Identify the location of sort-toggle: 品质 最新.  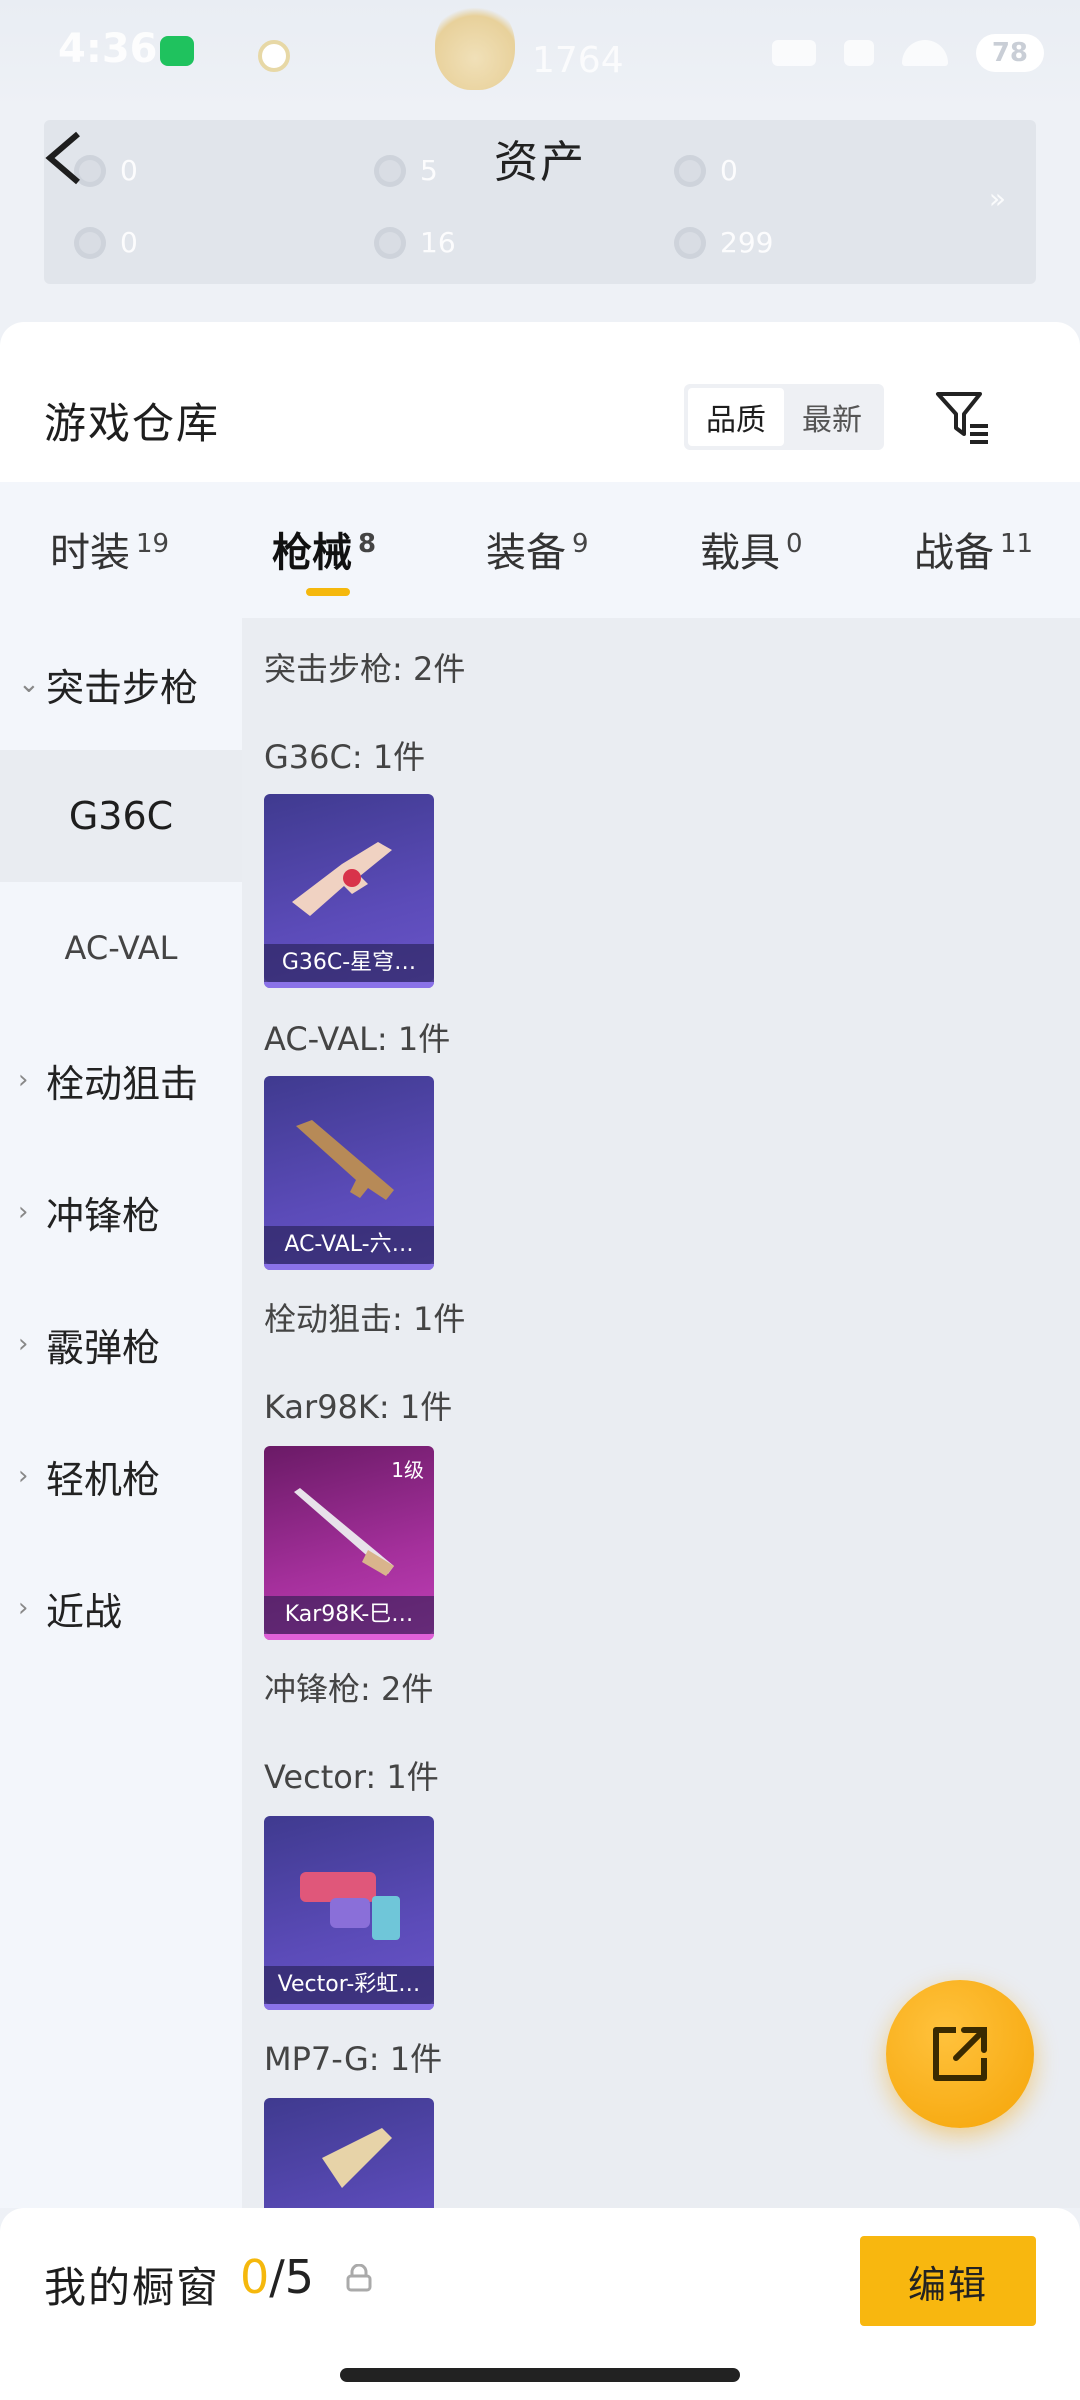
(784, 417).